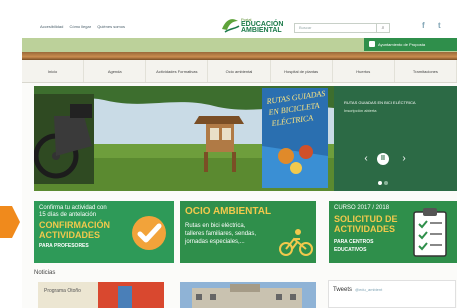 The height and width of the screenshot is (308, 457). Describe the element at coordinates (364, 71) in the screenshot. I see `nav-item-huertos: Huertos` at that location.